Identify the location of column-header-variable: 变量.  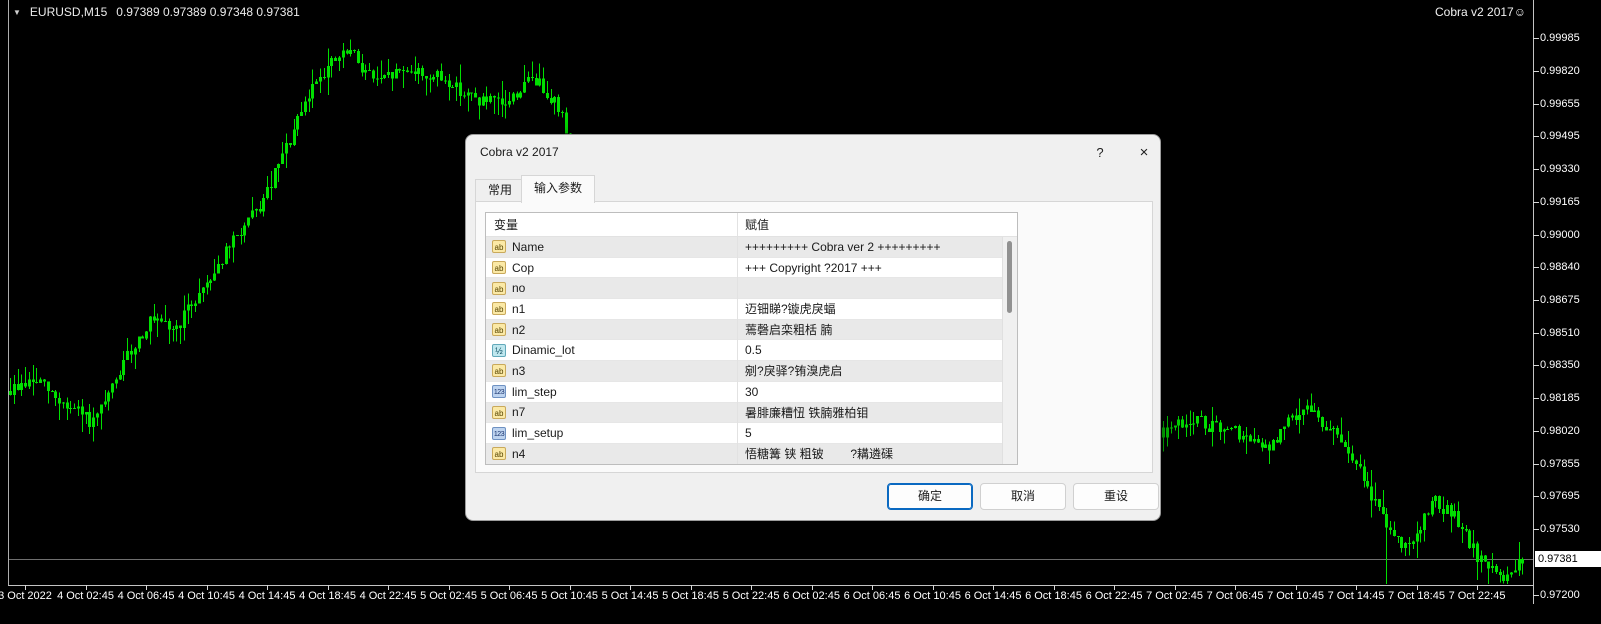
(506, 225).